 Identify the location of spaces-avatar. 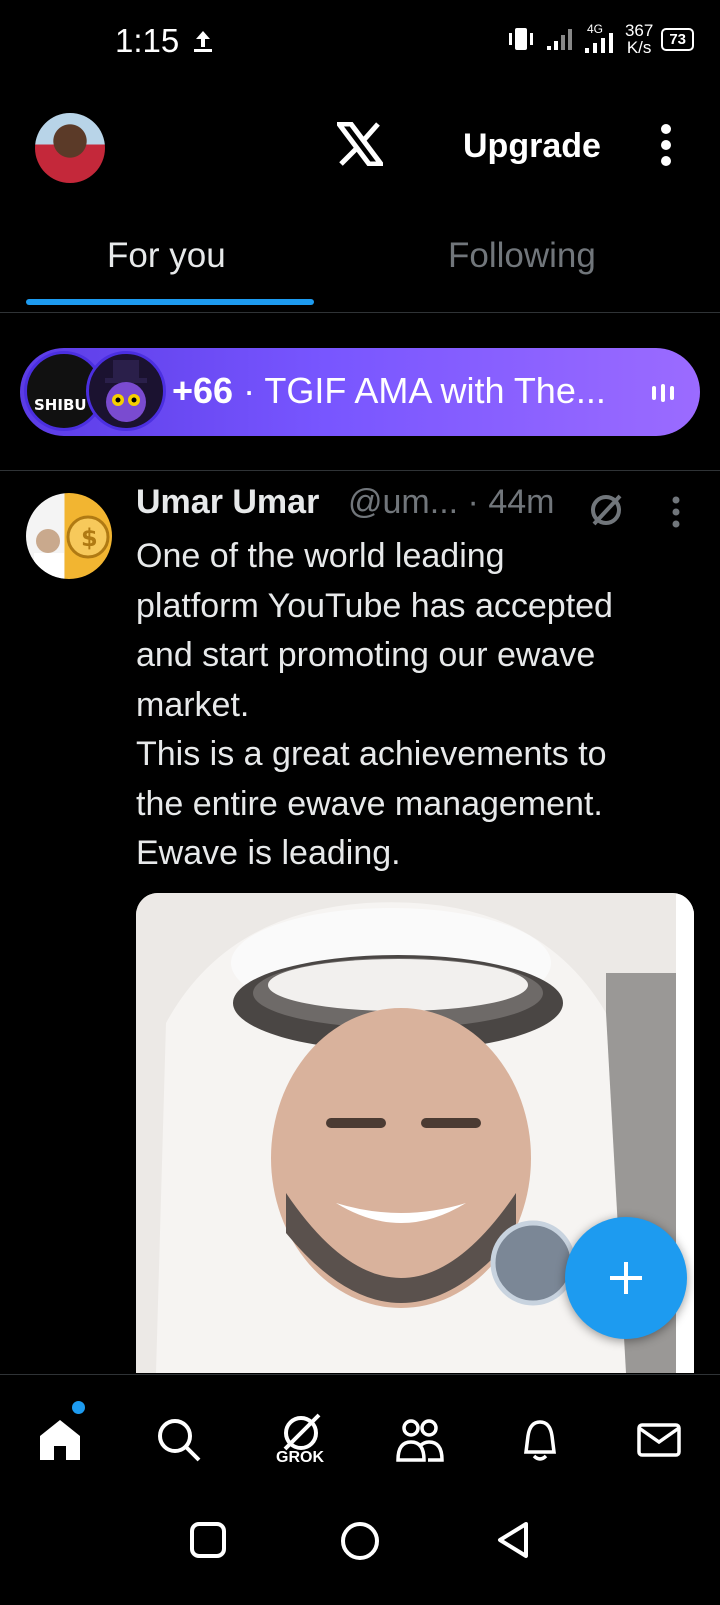
(126, 391).